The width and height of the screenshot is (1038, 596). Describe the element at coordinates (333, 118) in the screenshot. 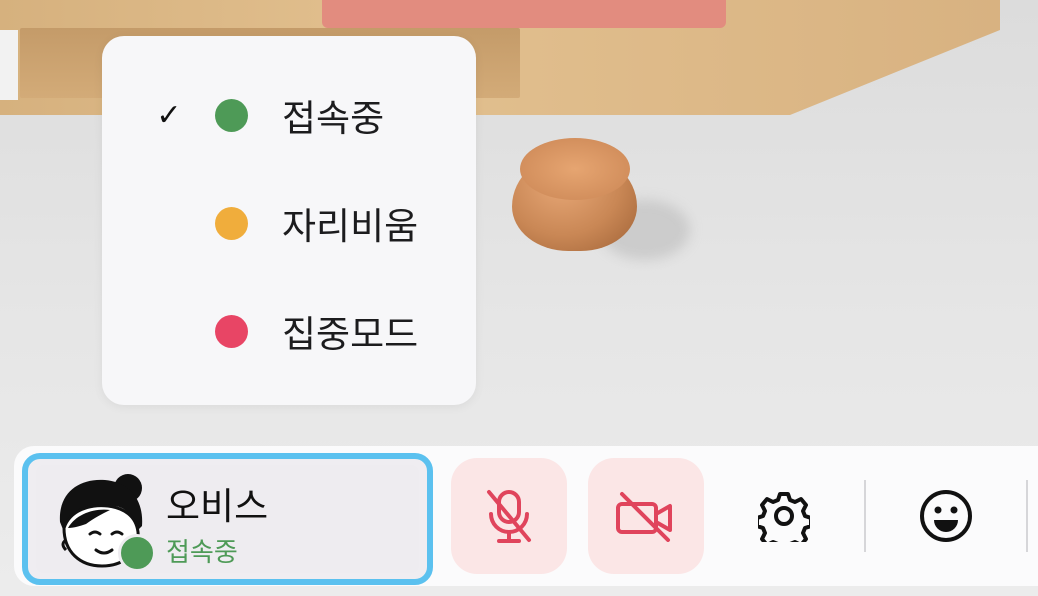

I see `status-option-label: 접속중` at that location.